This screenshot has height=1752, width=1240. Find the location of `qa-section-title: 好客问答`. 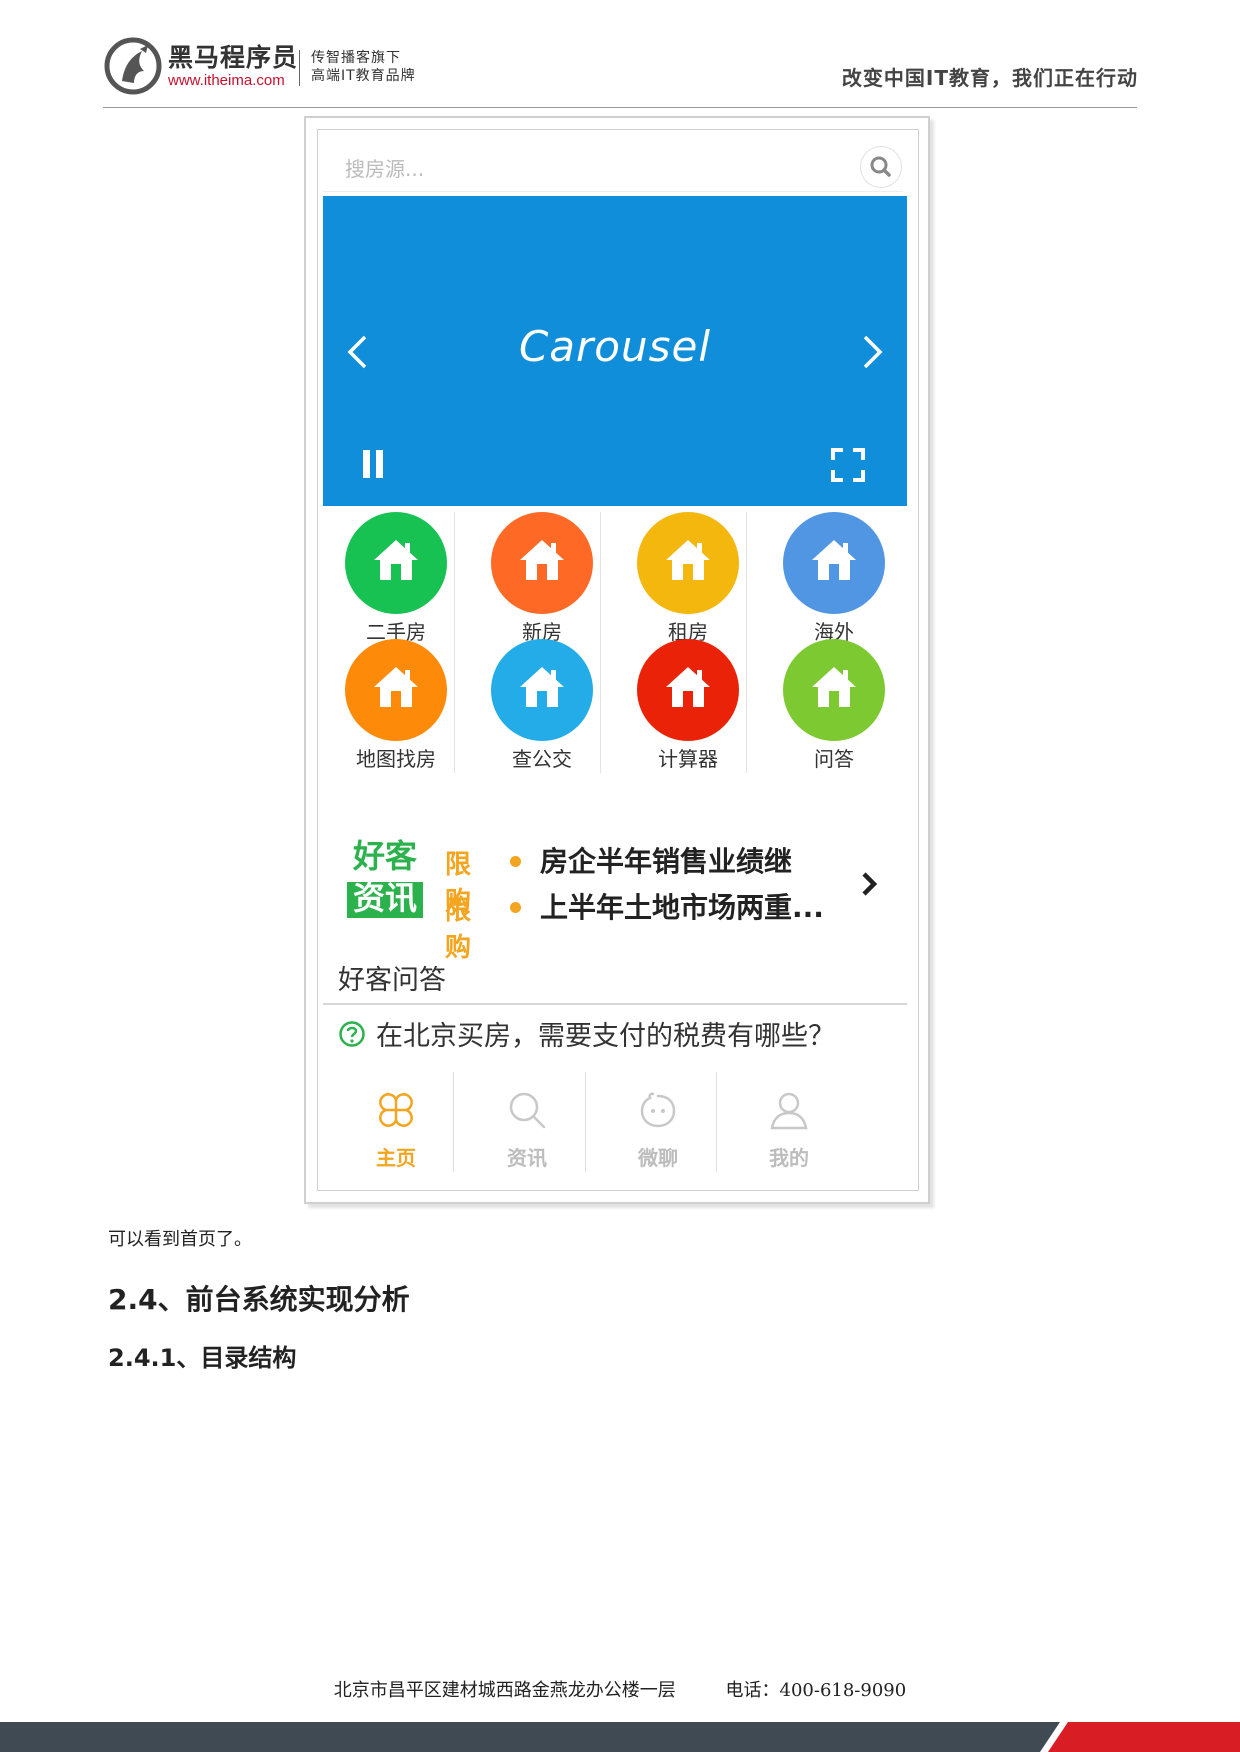

qa-section-title: 好客问答 is located at coordinates (392, 980).